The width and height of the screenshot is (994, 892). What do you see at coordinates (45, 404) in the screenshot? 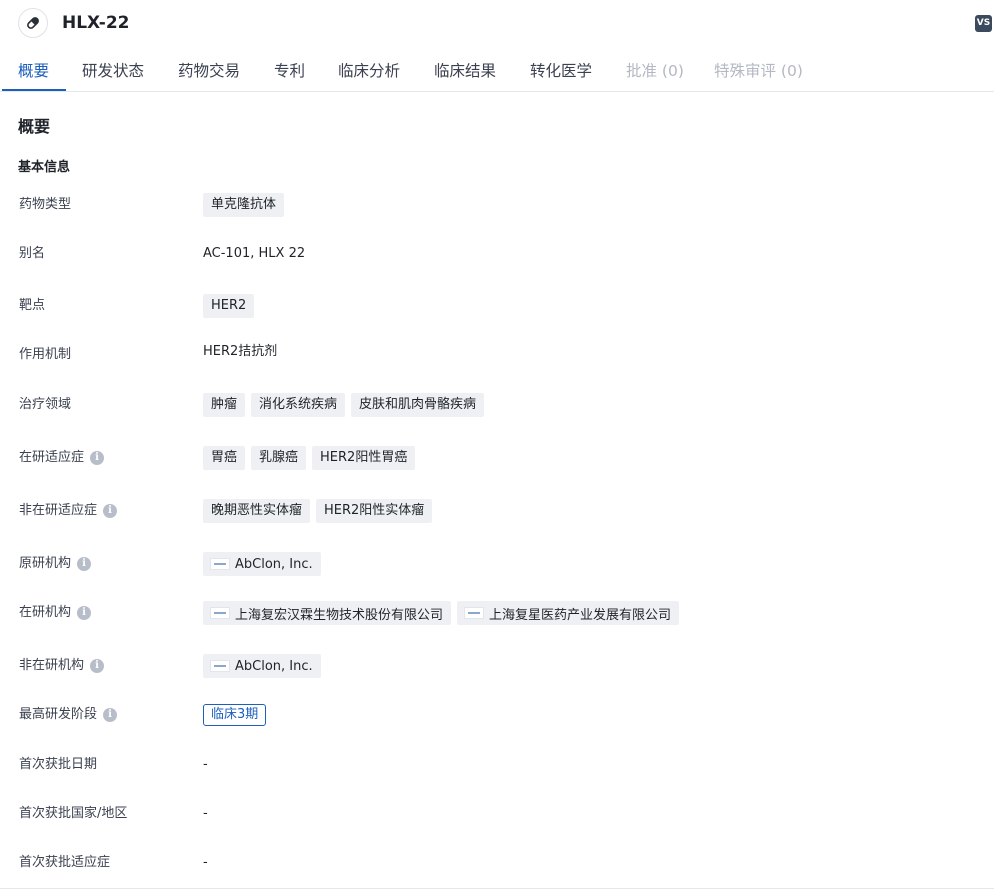
I see `field-label: 治疗领域` at bounding box center [45, 404].